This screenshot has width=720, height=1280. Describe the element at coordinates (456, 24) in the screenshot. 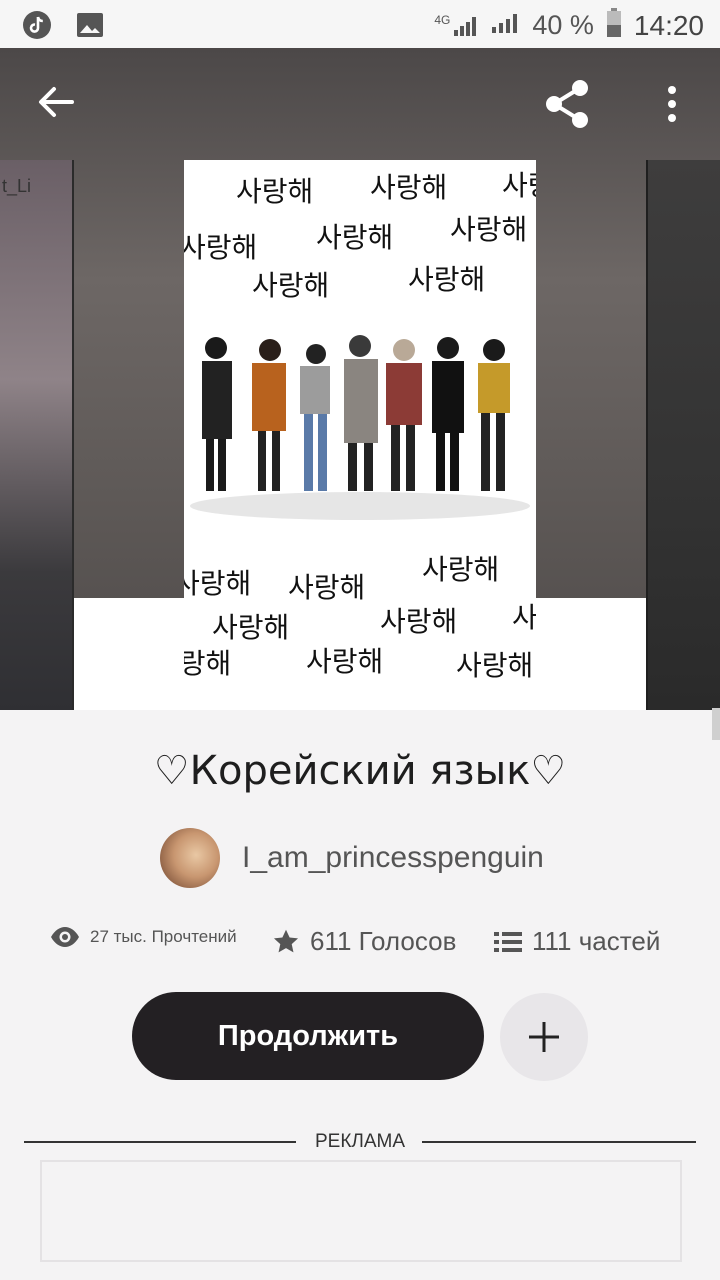

I see `mobile-data-icon: 4G` at that location.